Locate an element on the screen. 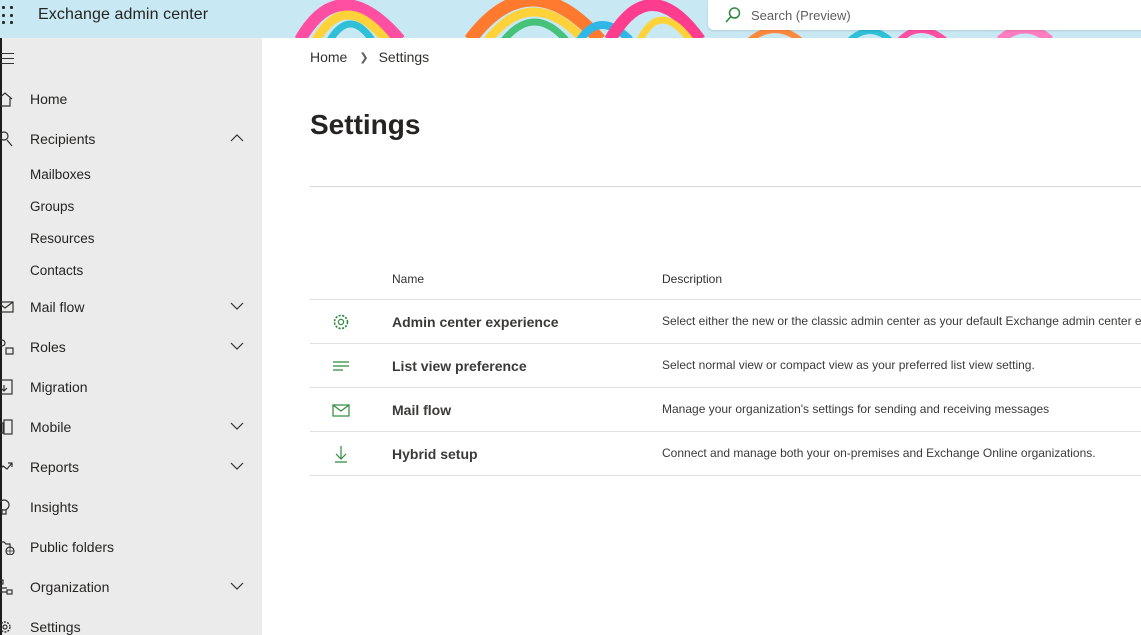 This screenshot has height=635, width=1141. download-icon is located at coordinates (341, 454).